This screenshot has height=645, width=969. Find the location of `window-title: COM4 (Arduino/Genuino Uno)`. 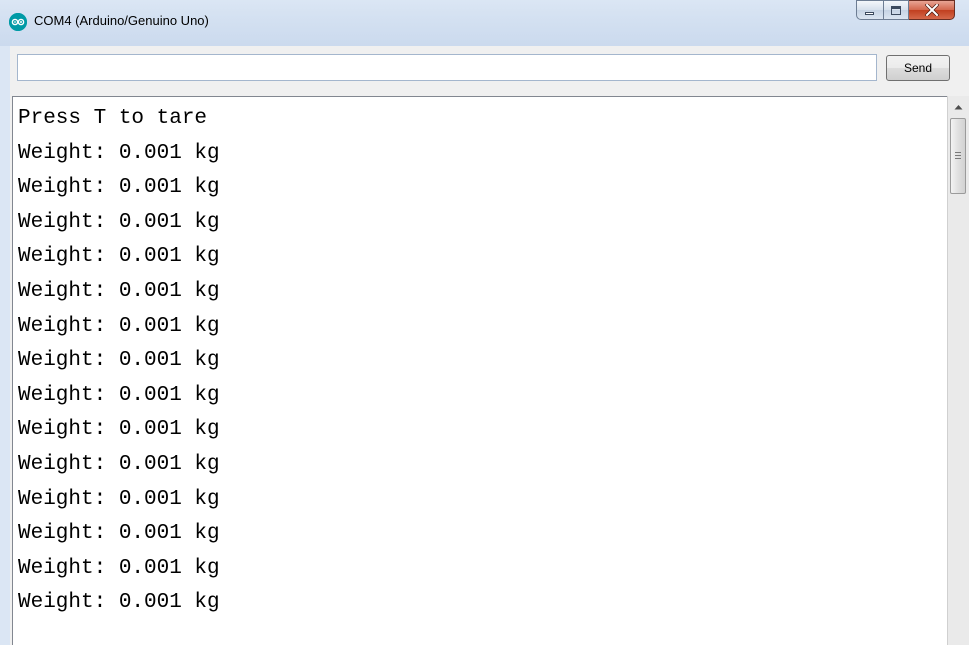

window-title: COM4 (Arduino/Genuino Uno) is located at coordinates (121, 20).